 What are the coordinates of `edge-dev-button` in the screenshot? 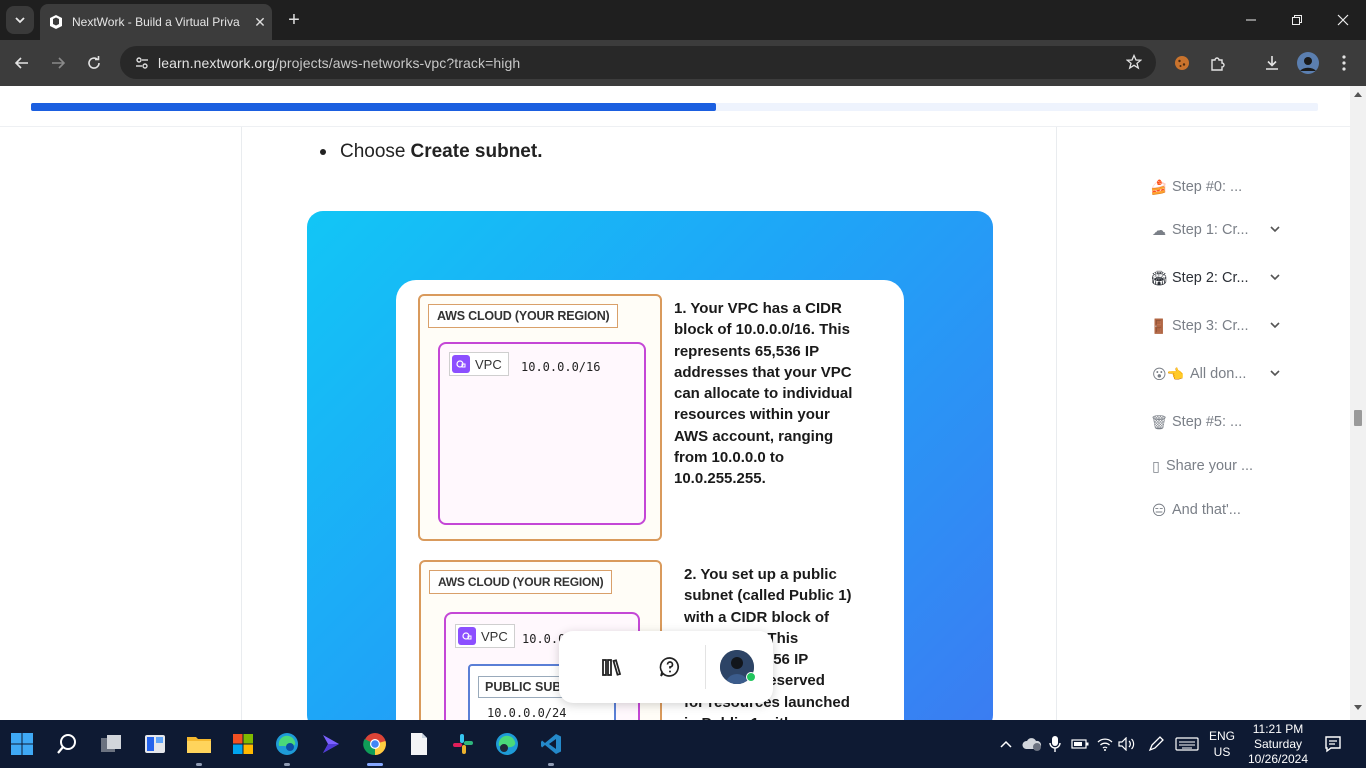 It's located at (287, 747).